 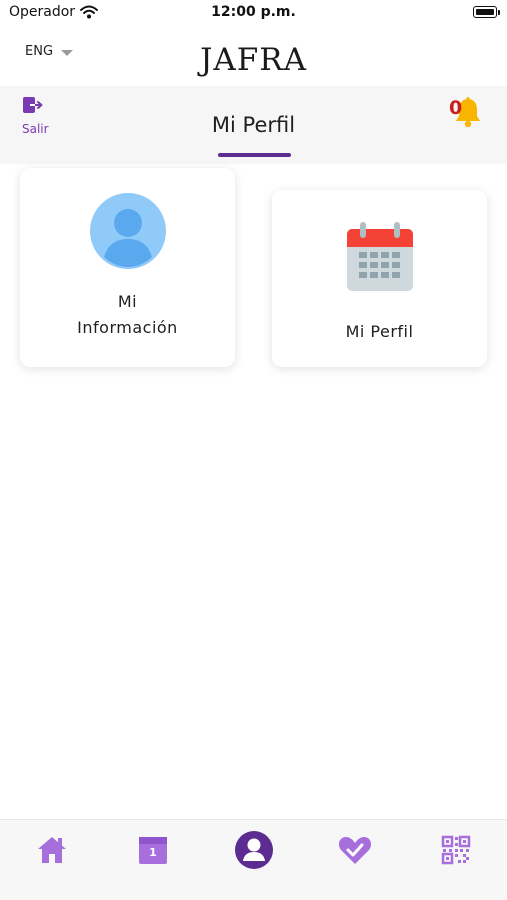 I want to click on my-information-label: Mi Información, so click(x=127, y=315).